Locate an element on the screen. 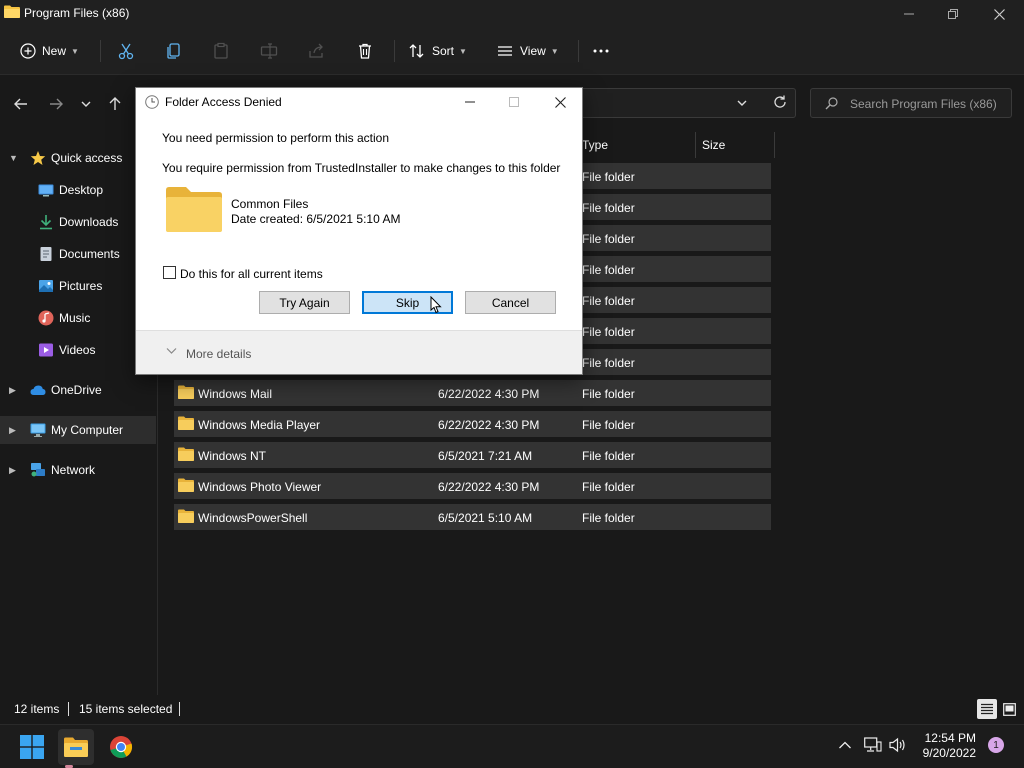  delete-button is located at coordinates (365, 51).